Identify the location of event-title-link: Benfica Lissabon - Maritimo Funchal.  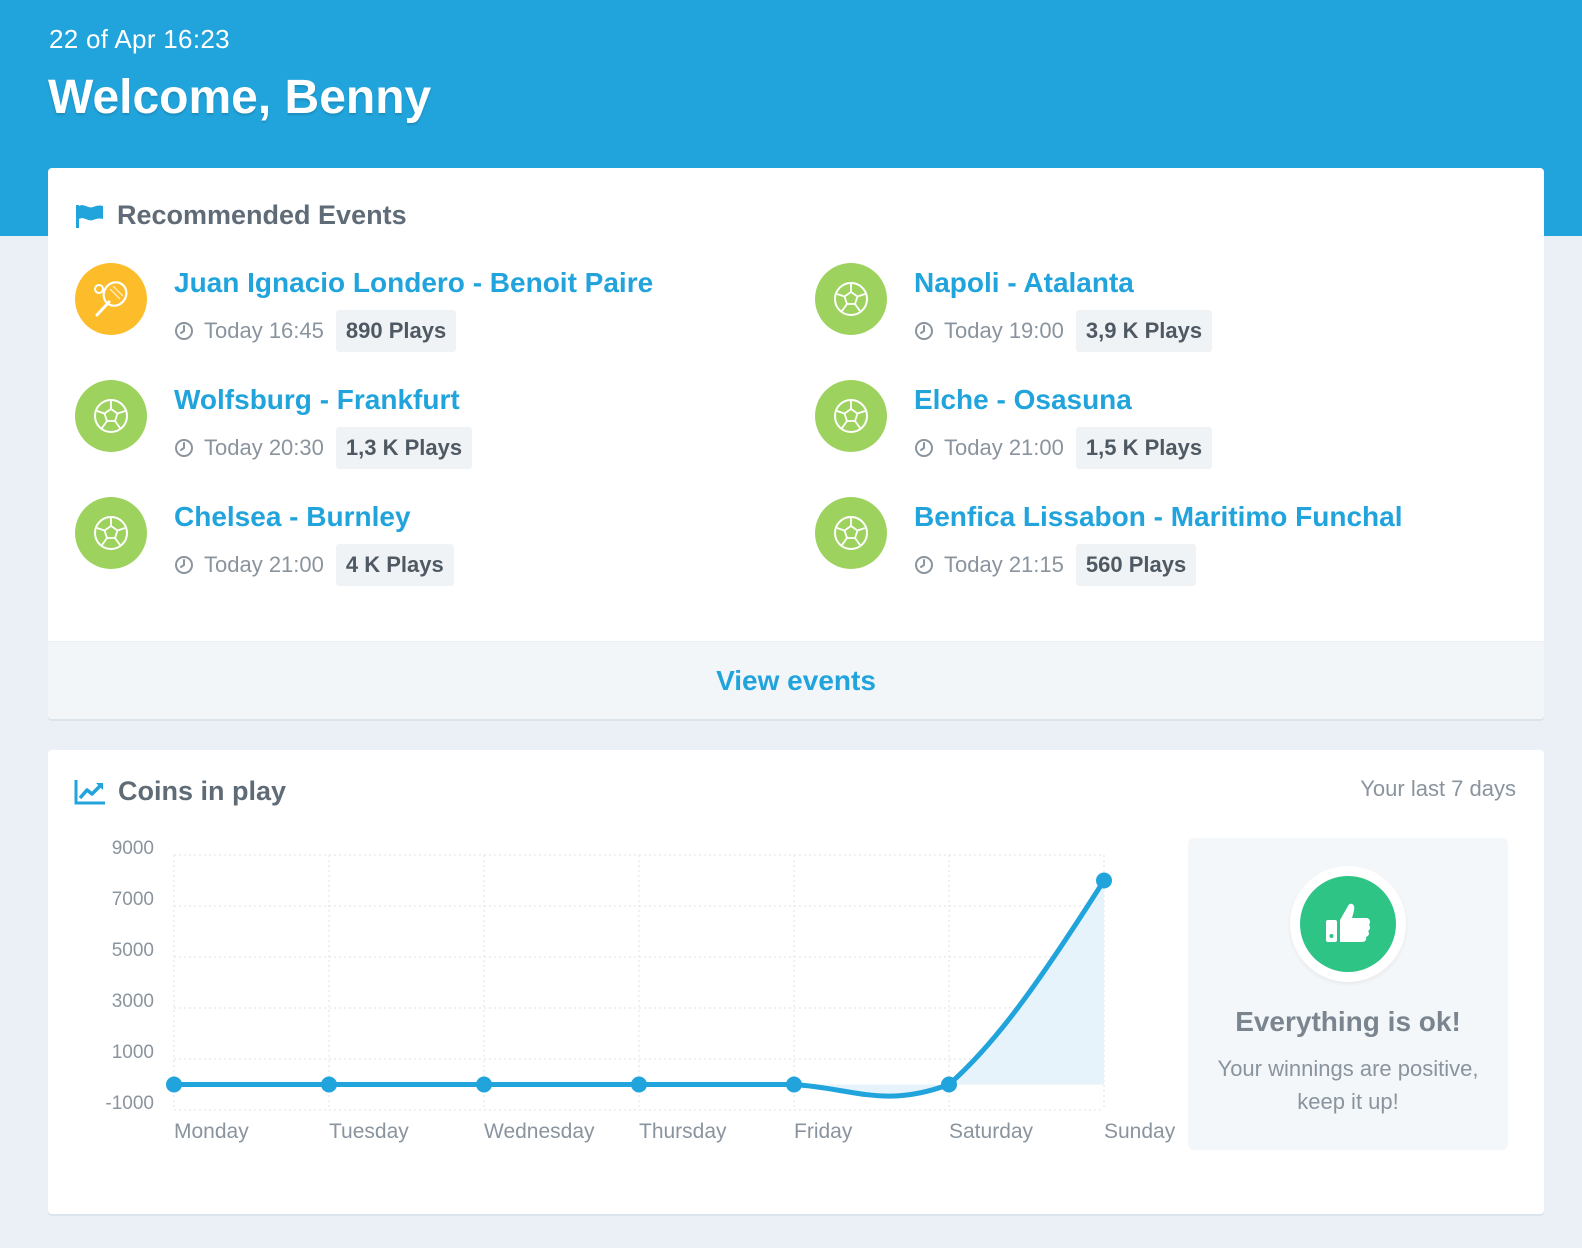
(1158, 517).